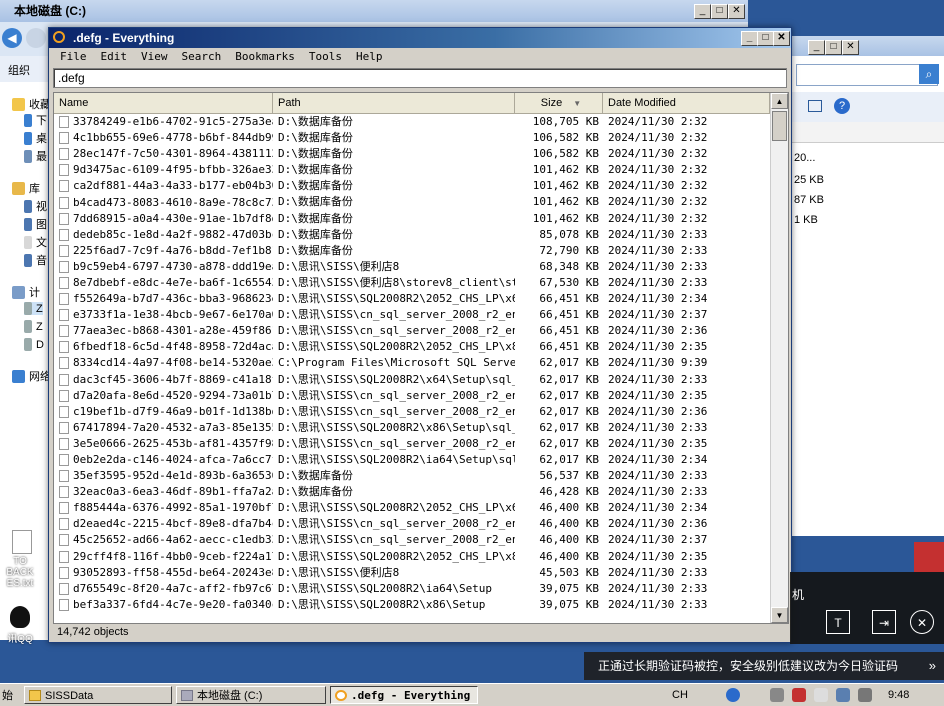 Image resolution: width=944 pixels, height=706 pixels. What do you see at coordinates (929, 557) in the screenshot?
I see `red-folder-badge` at bounding box center [929, 557].